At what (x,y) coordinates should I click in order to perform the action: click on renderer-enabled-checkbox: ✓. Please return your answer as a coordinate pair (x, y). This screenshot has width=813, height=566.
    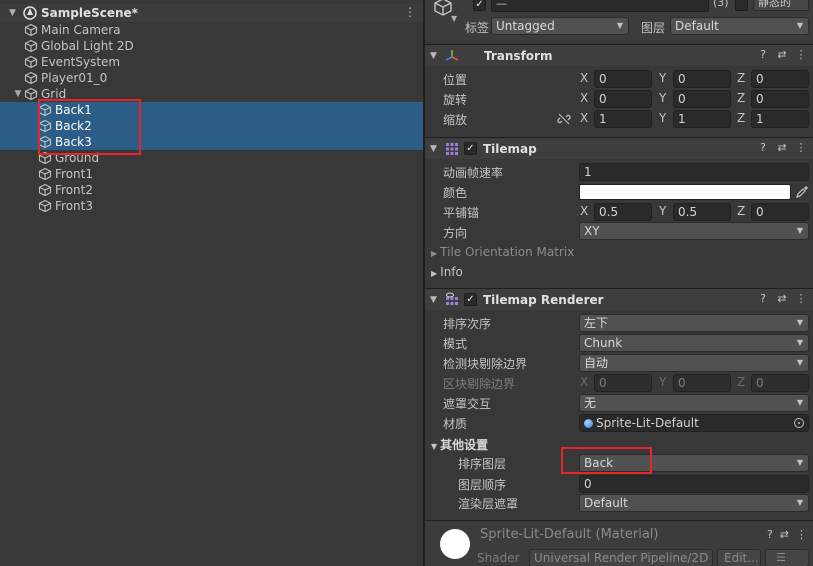
    Looking at the image, I should click on (470, 299).